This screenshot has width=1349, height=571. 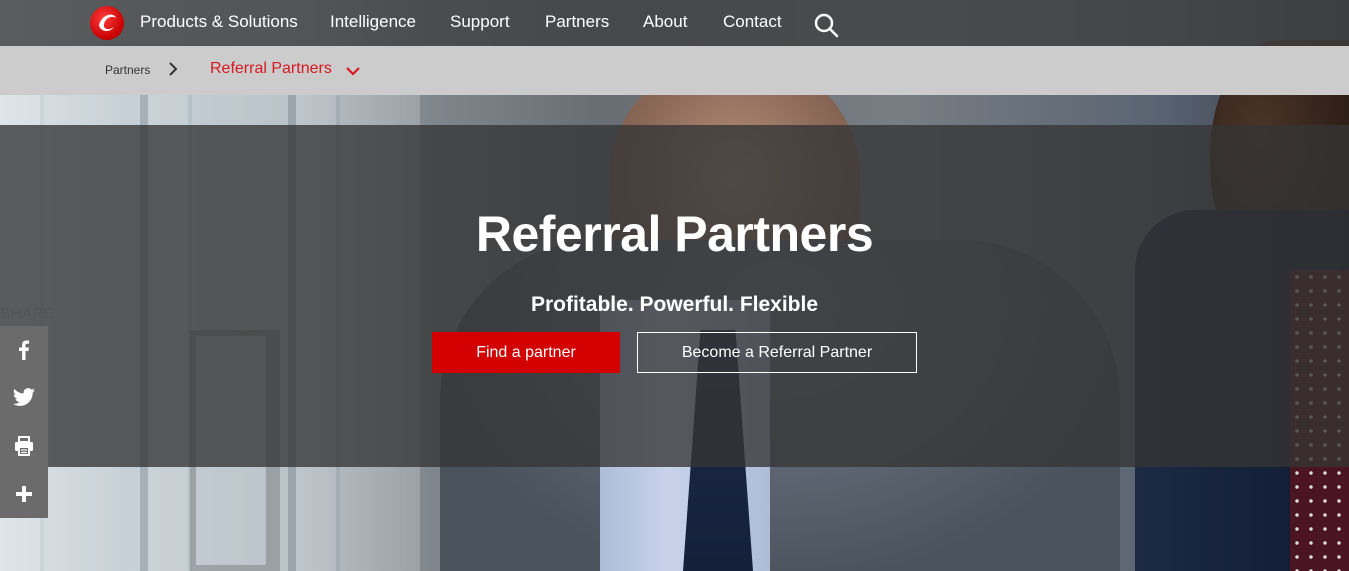 I want to click on twitter-icon, so click(x=24, y=397).